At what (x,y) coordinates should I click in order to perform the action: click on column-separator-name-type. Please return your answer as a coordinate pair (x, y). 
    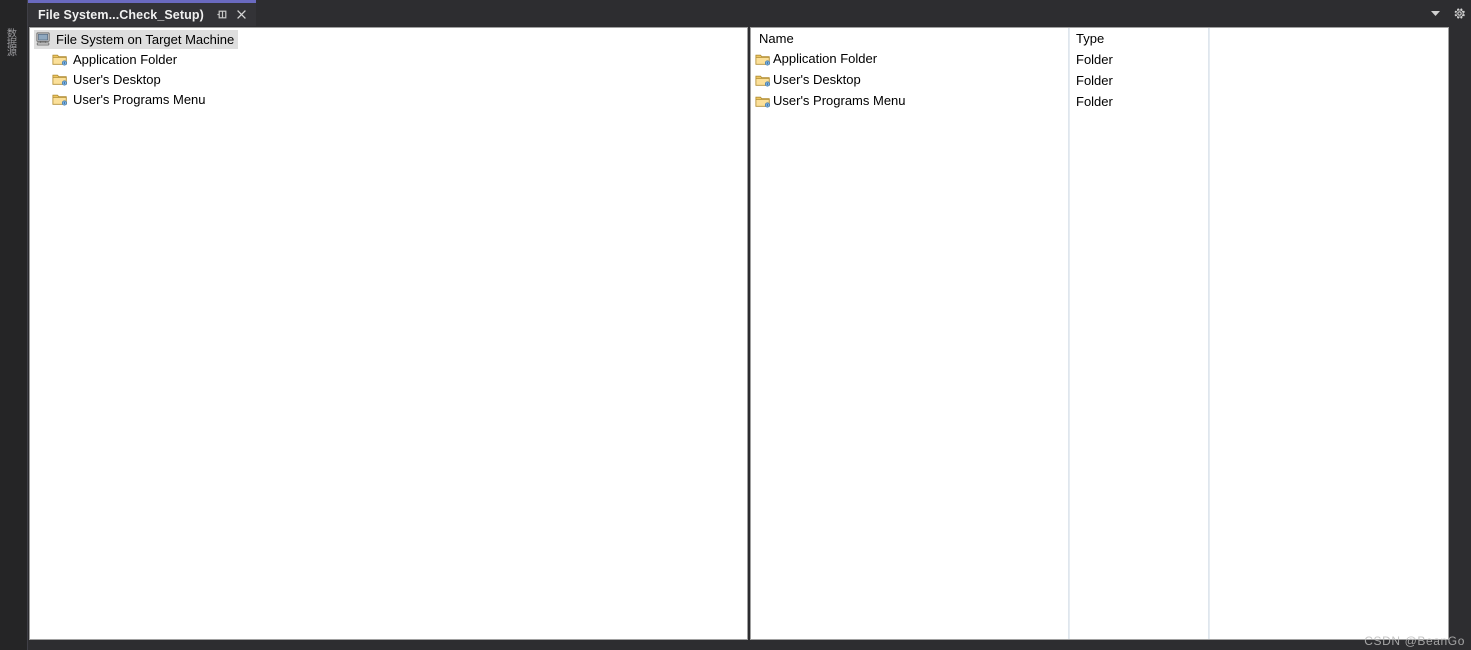
    Looking at the image, I should click on (1069, 333).